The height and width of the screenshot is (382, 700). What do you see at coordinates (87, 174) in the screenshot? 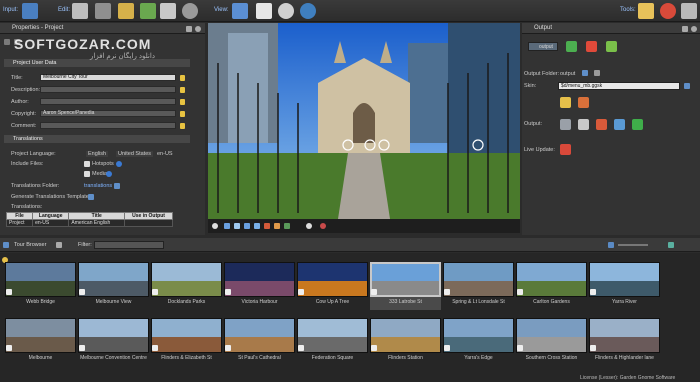
I see `media-checkbox` at bounding box center [87, 174].